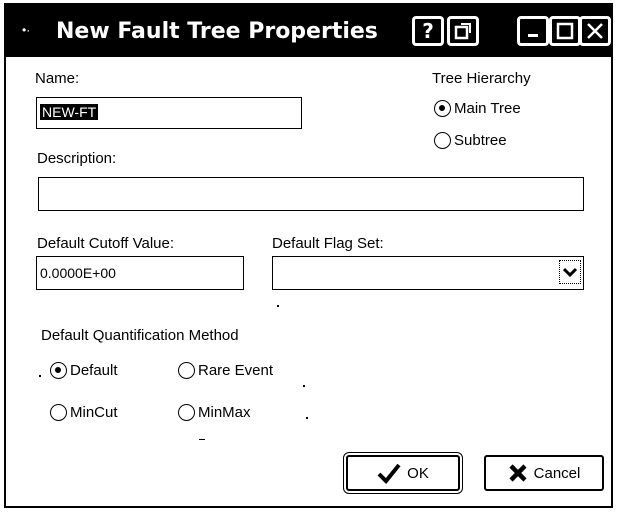  I want to click on ok-button: OK, so click(403, 473).